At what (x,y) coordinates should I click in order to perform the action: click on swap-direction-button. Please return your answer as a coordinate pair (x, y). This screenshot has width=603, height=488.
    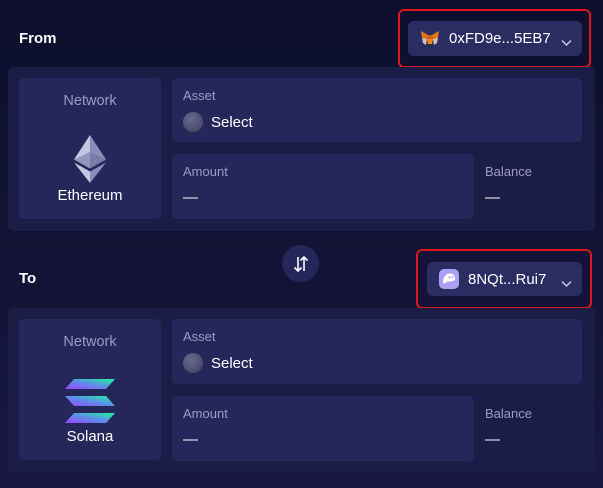
    Looking at the image, I should click on (300, 263).